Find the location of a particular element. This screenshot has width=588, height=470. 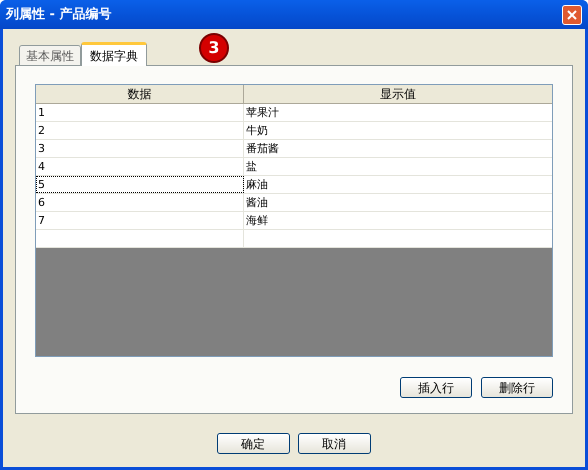

table-cell: 7 is located at coordinates (140, 220).